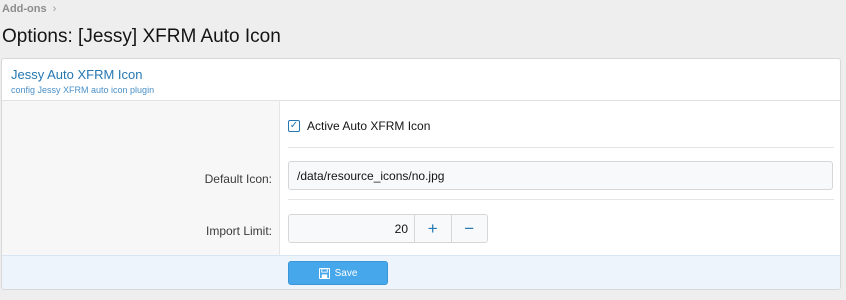  What do you see at coordinates (24, 9) in the screenshot?
I see `breadcrumb-link-addons: Add-ons` at bounding box center [24, 9].